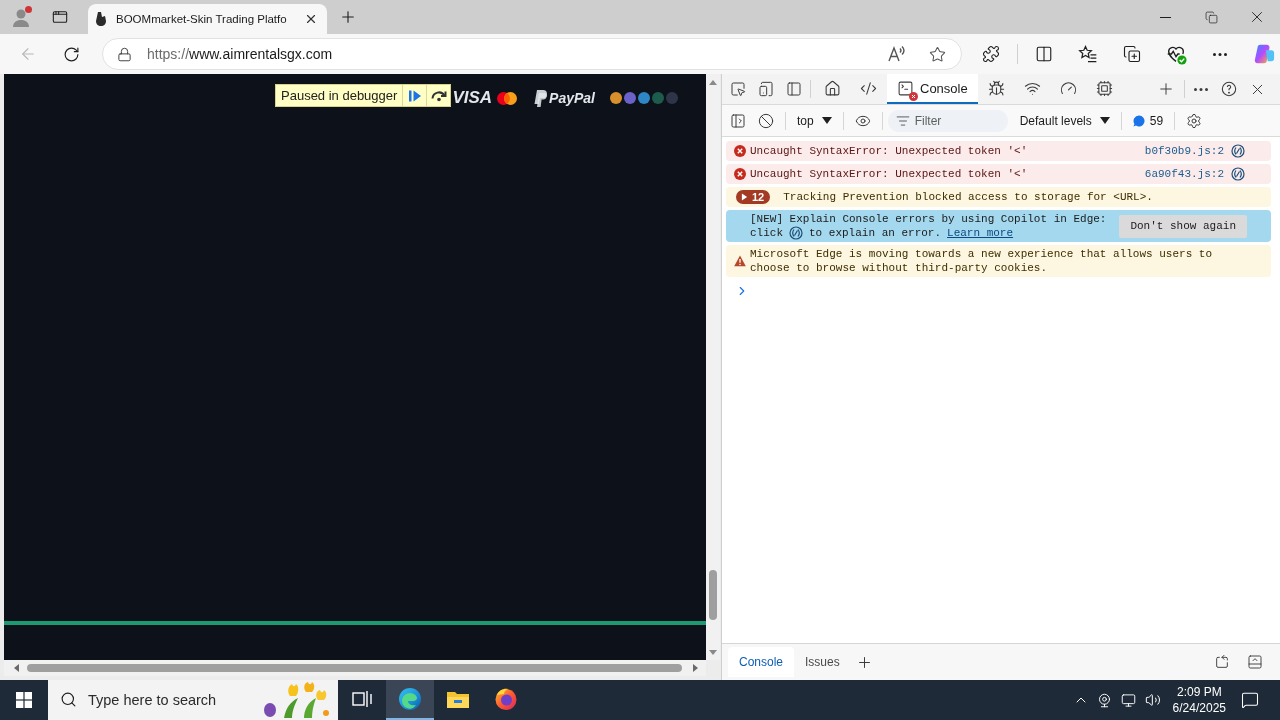 This screenshot has width=1280, height=720. Describe the element at coordinates (761, 662) in the screenshot. I see `drawer-tab: Console` at that location.